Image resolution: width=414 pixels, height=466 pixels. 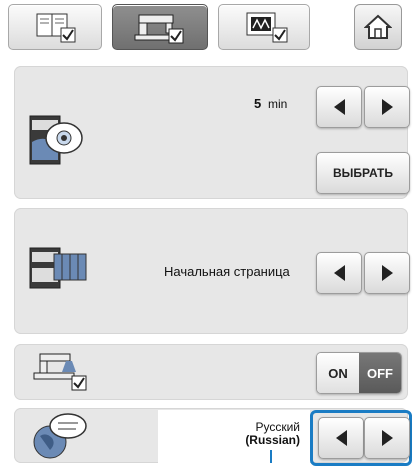 I want to click on language-previous-button, so click(x=341, y=438).